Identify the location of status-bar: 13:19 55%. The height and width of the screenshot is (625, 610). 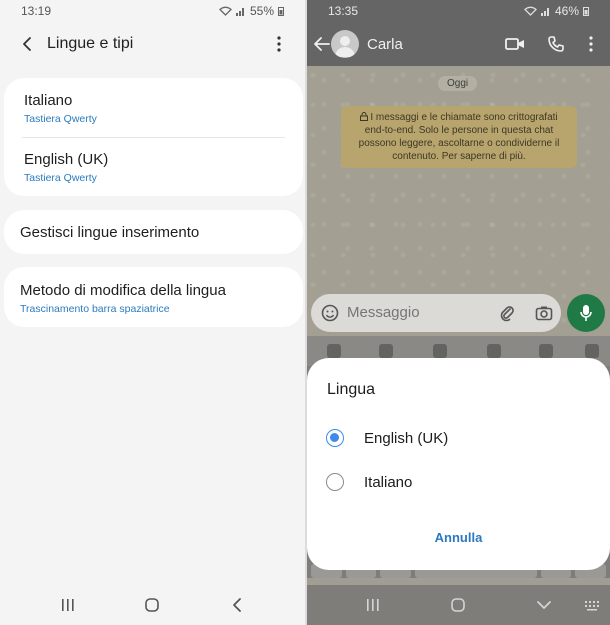
(152, 11).